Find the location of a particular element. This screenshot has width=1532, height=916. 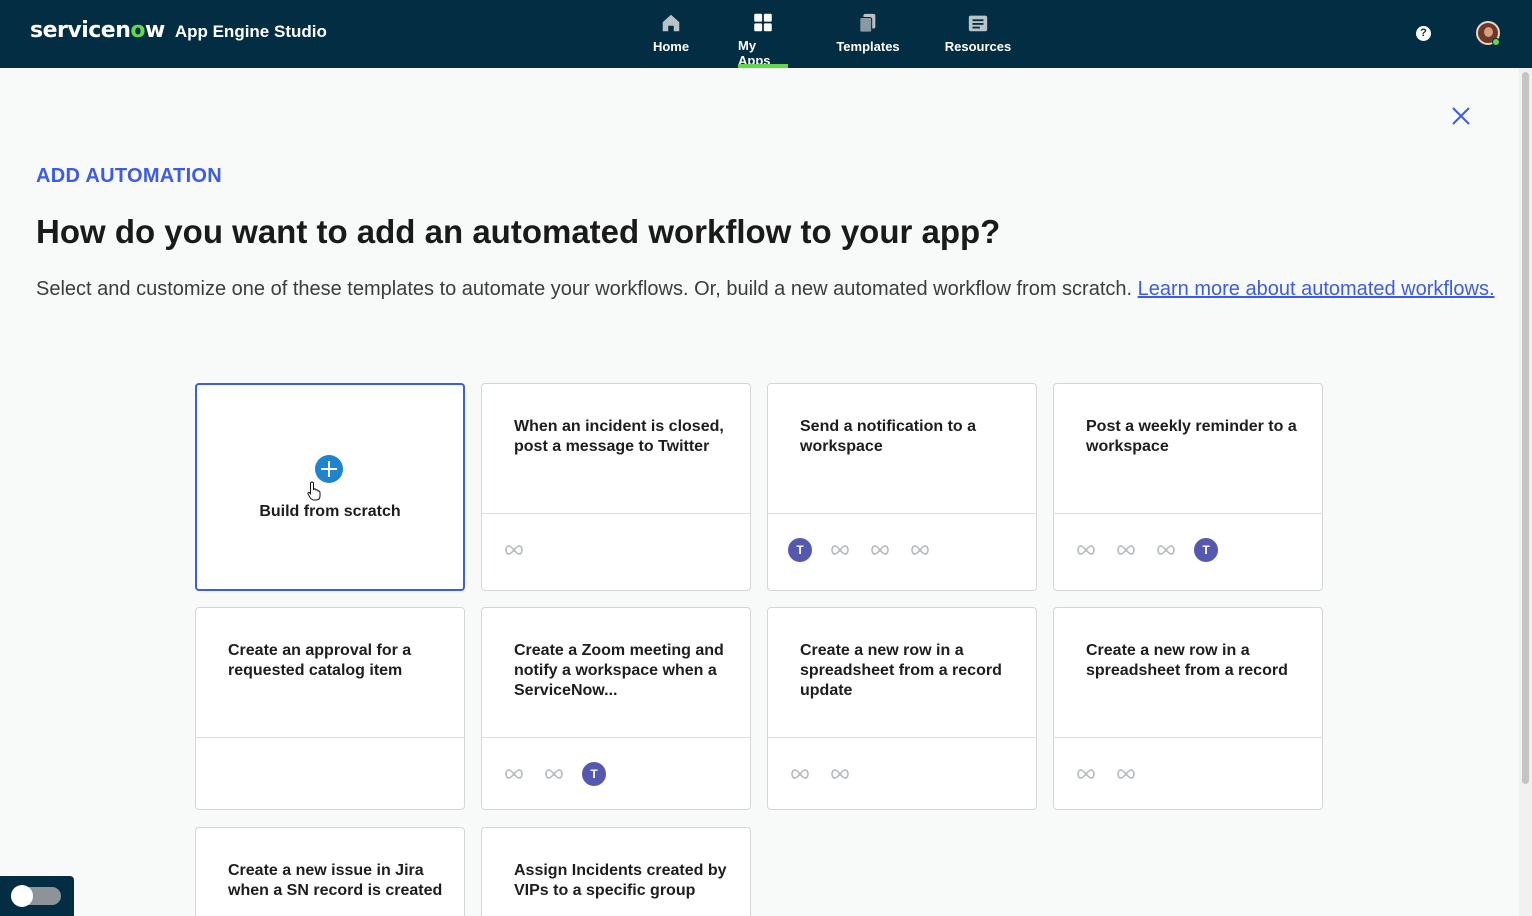

toggle-switch is located at coordinates (36, 896).